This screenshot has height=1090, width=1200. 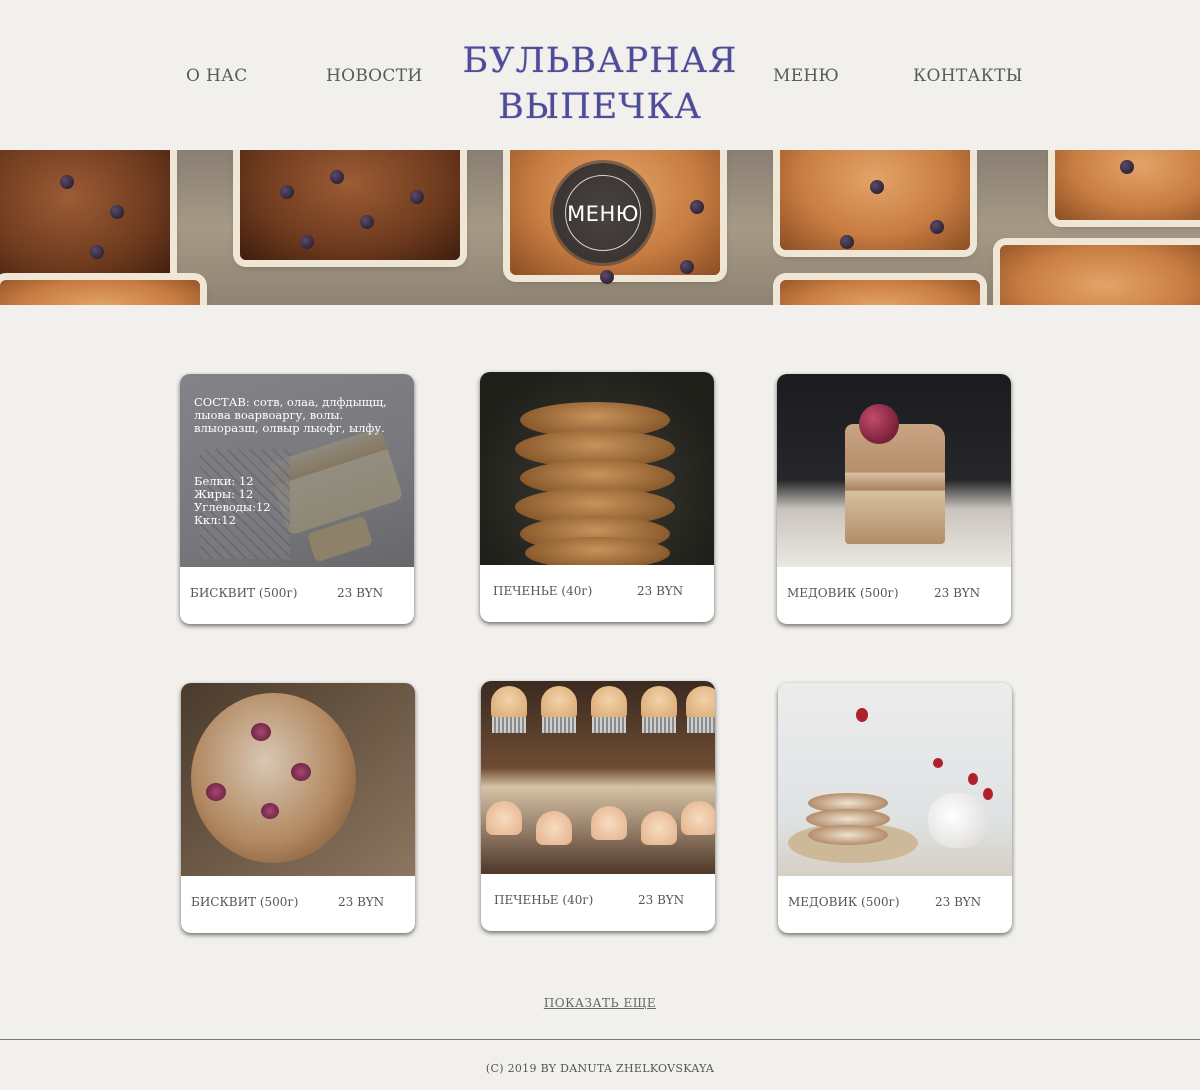 What do you see at coordinates (600, 107) in the screenshot?
I see `logo-line-2: ВЫПЕЧКА` at bounding box center [600, 107].